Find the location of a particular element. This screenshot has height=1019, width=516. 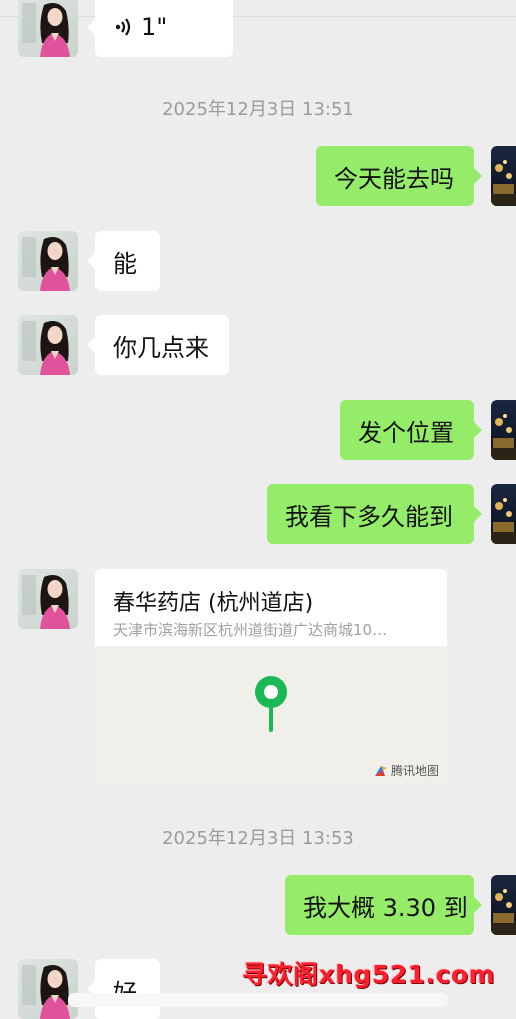

message-text: 我大概 3.30 到 is located at coordinates (385, 907).